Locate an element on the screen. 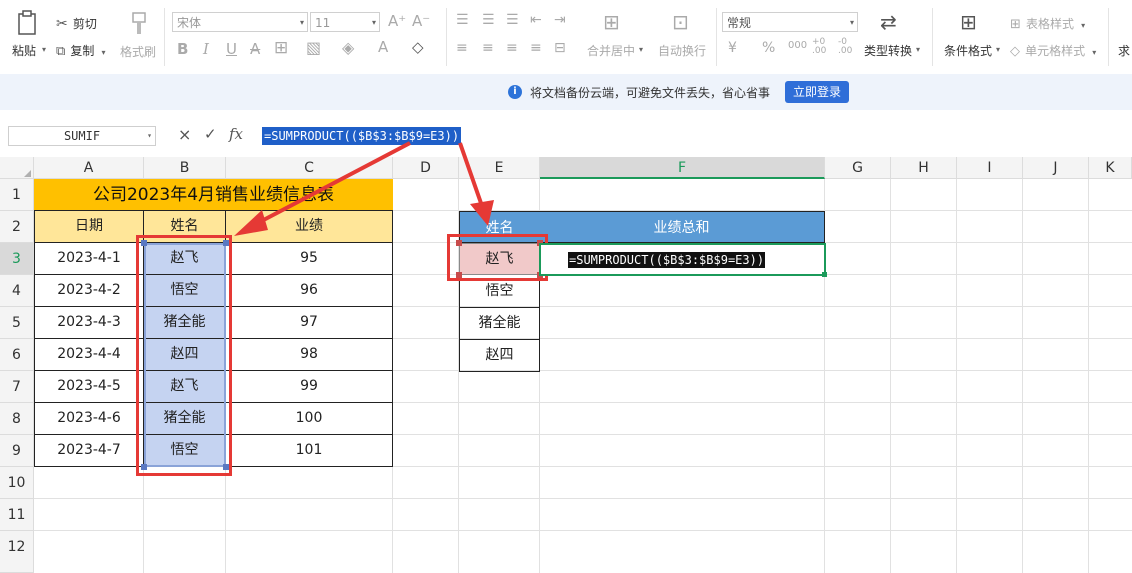 The image size is (1132, 573). sum-button-label: 求 is located at coordinates (1124, 50).